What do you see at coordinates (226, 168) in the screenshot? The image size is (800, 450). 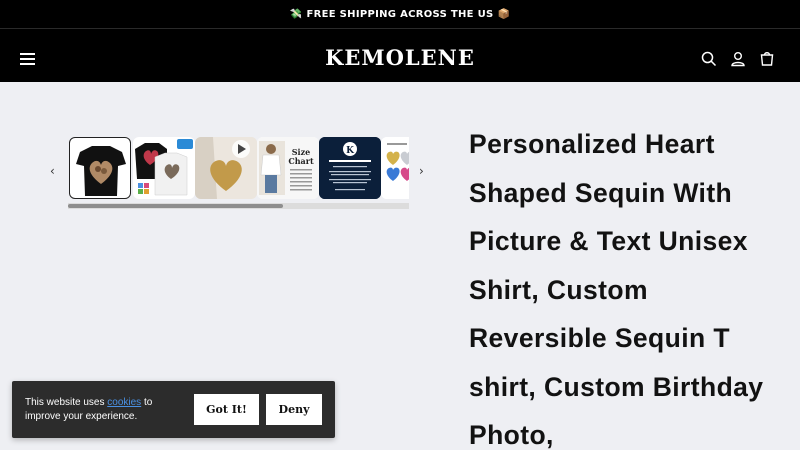 I see `thumbnail-3-video` at bounding box center [226, 168].